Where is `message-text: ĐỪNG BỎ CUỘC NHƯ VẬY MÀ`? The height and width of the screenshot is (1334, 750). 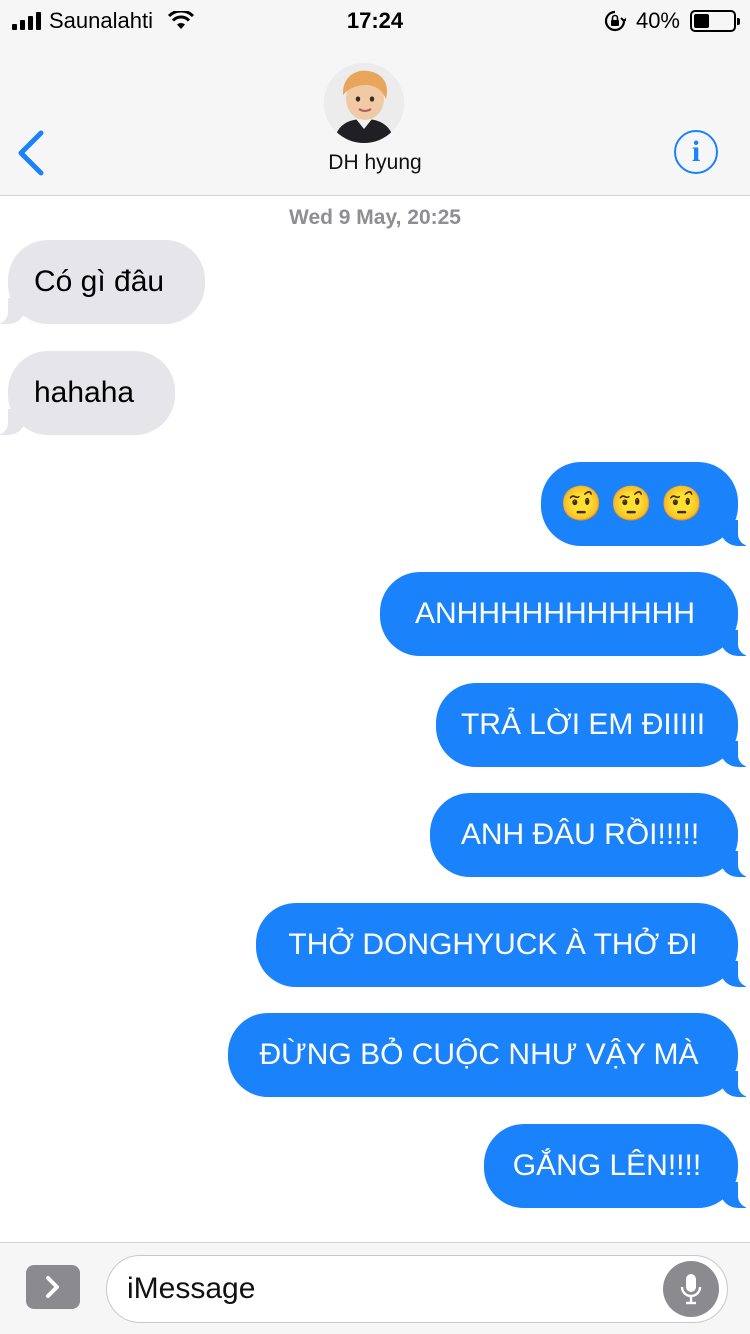
message-text: ĐỪNG BỎ CUỘC NHƯ VẬY MÀ is located at coordinates (479, 1054).